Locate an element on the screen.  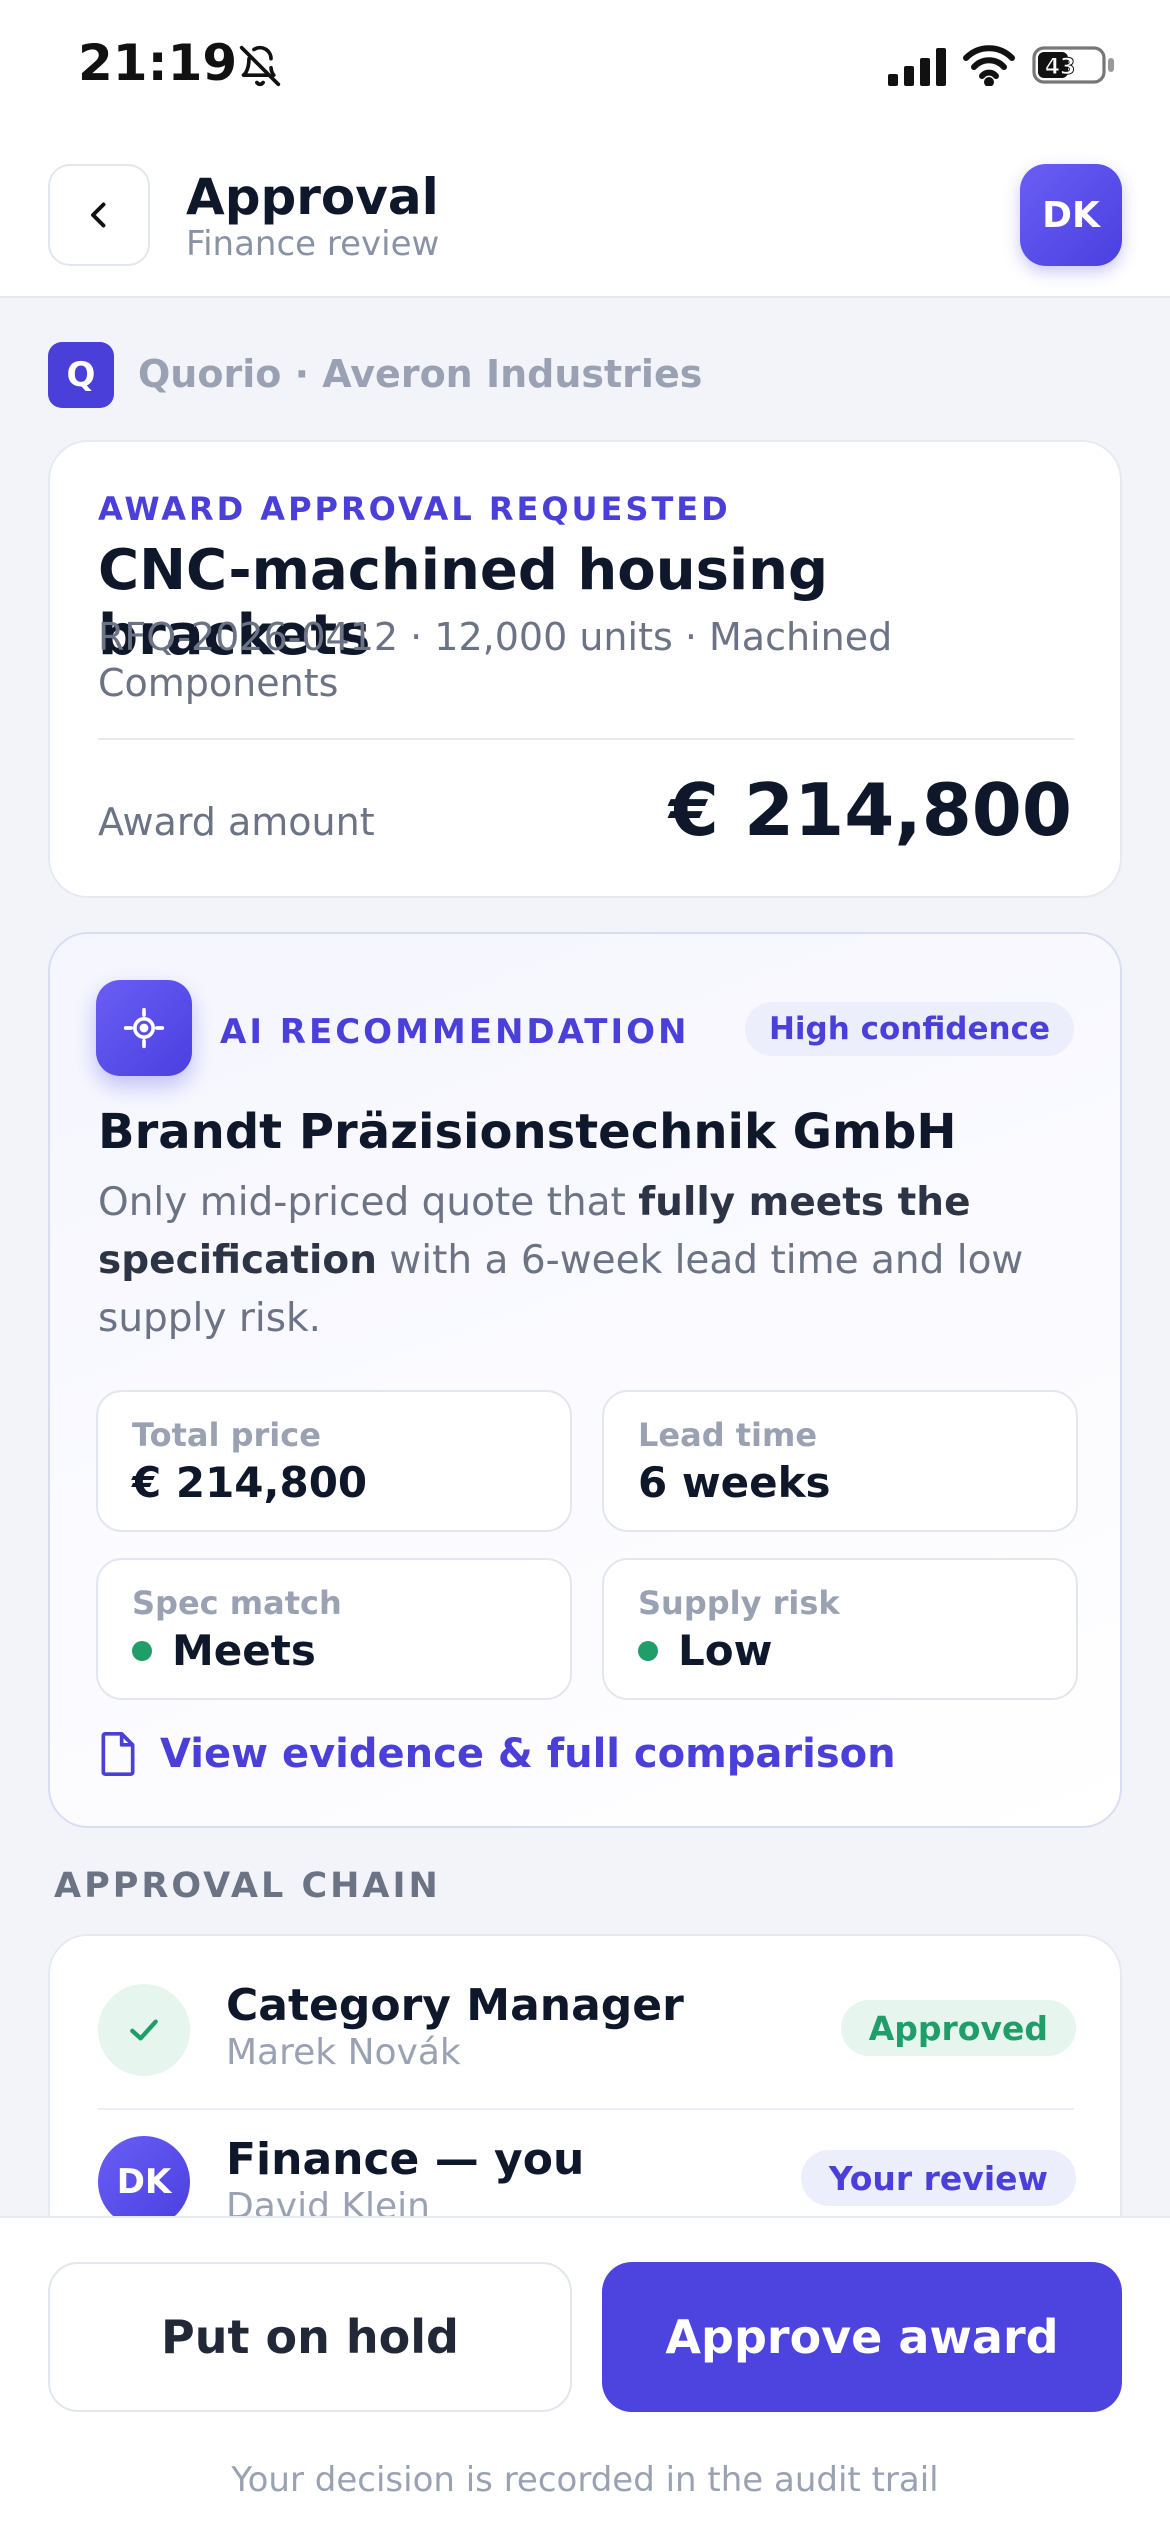
app-header: Approval Finance review DK is located at coordinates (585, 214).